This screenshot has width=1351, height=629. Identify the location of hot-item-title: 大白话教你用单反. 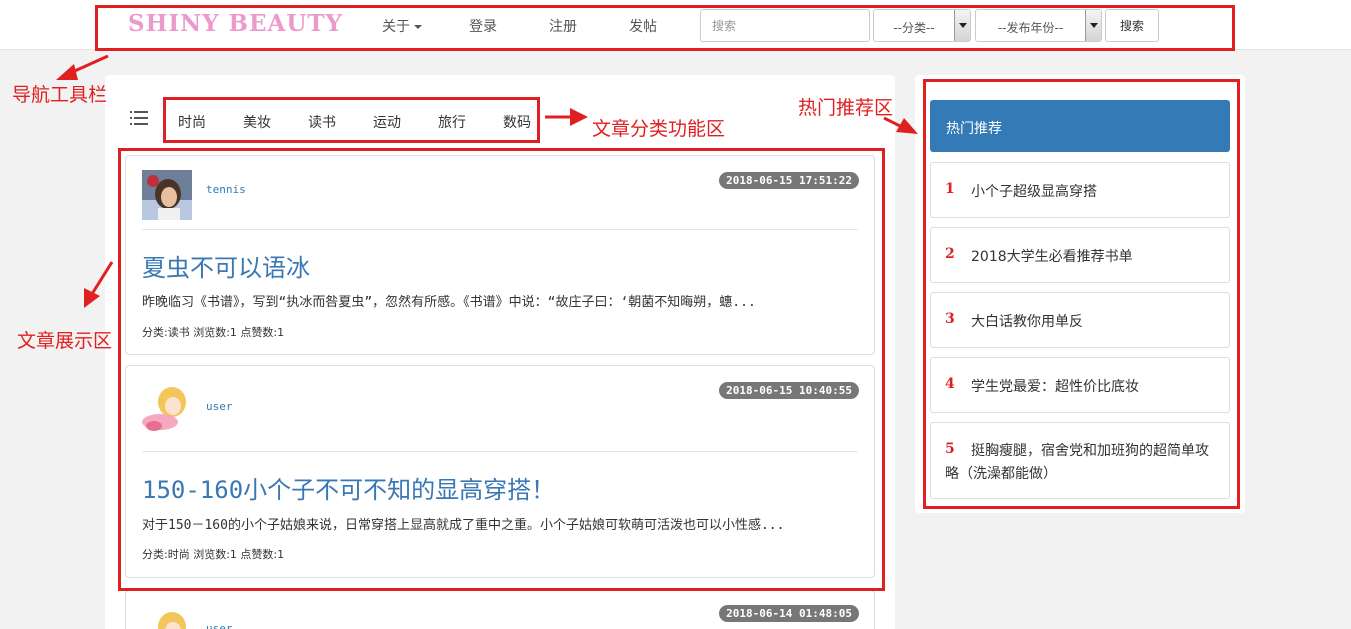
(1027, 322).